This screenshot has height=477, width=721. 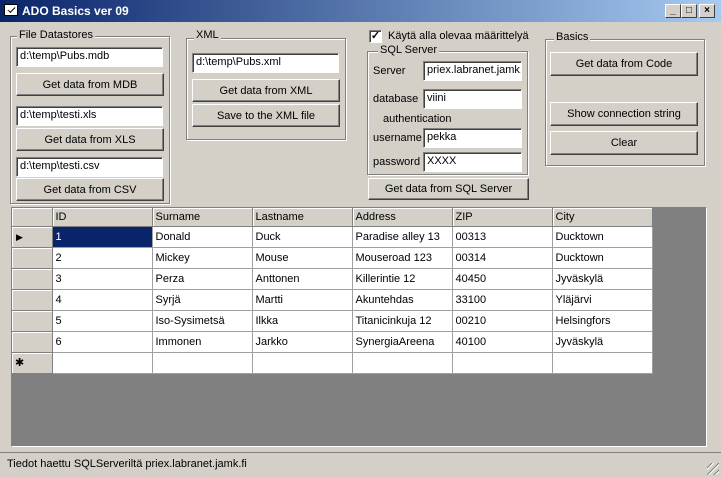 I want to click on row-header: ▶, so click(x=32, y=237).